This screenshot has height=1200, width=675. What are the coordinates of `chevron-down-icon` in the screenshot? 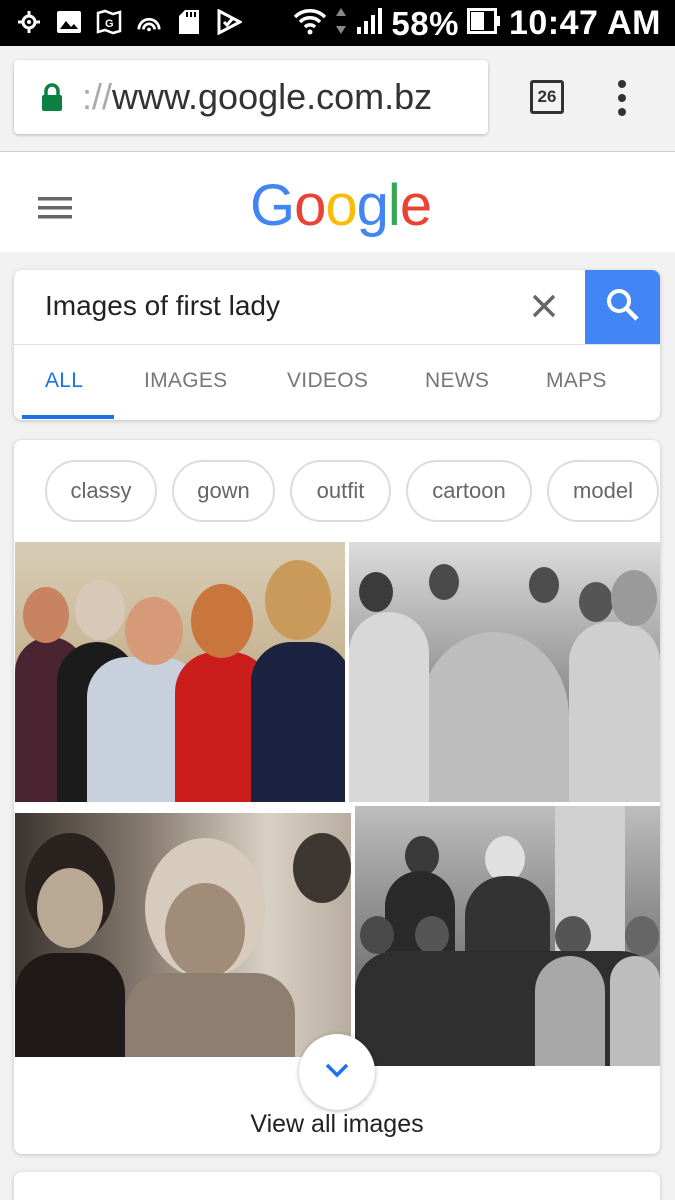 It's located at (337, 1072).